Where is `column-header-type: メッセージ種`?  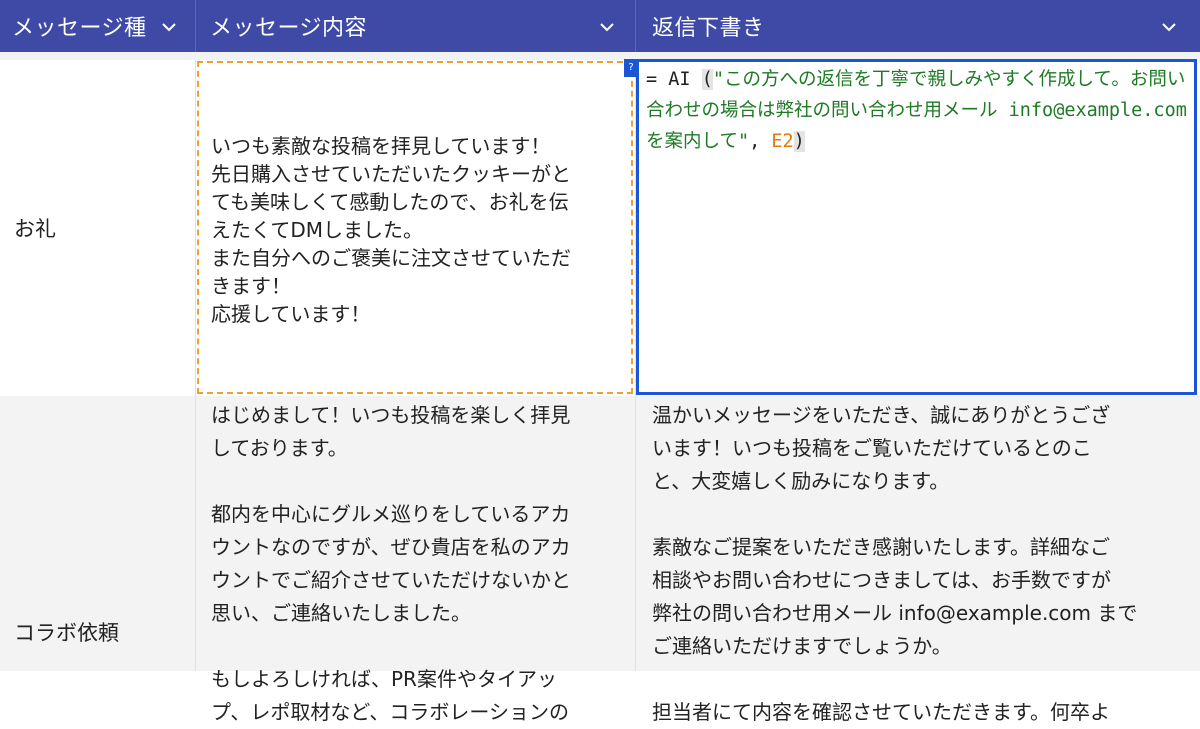 column-header-type: メッセージ種 is located at coordinates (103, 26).